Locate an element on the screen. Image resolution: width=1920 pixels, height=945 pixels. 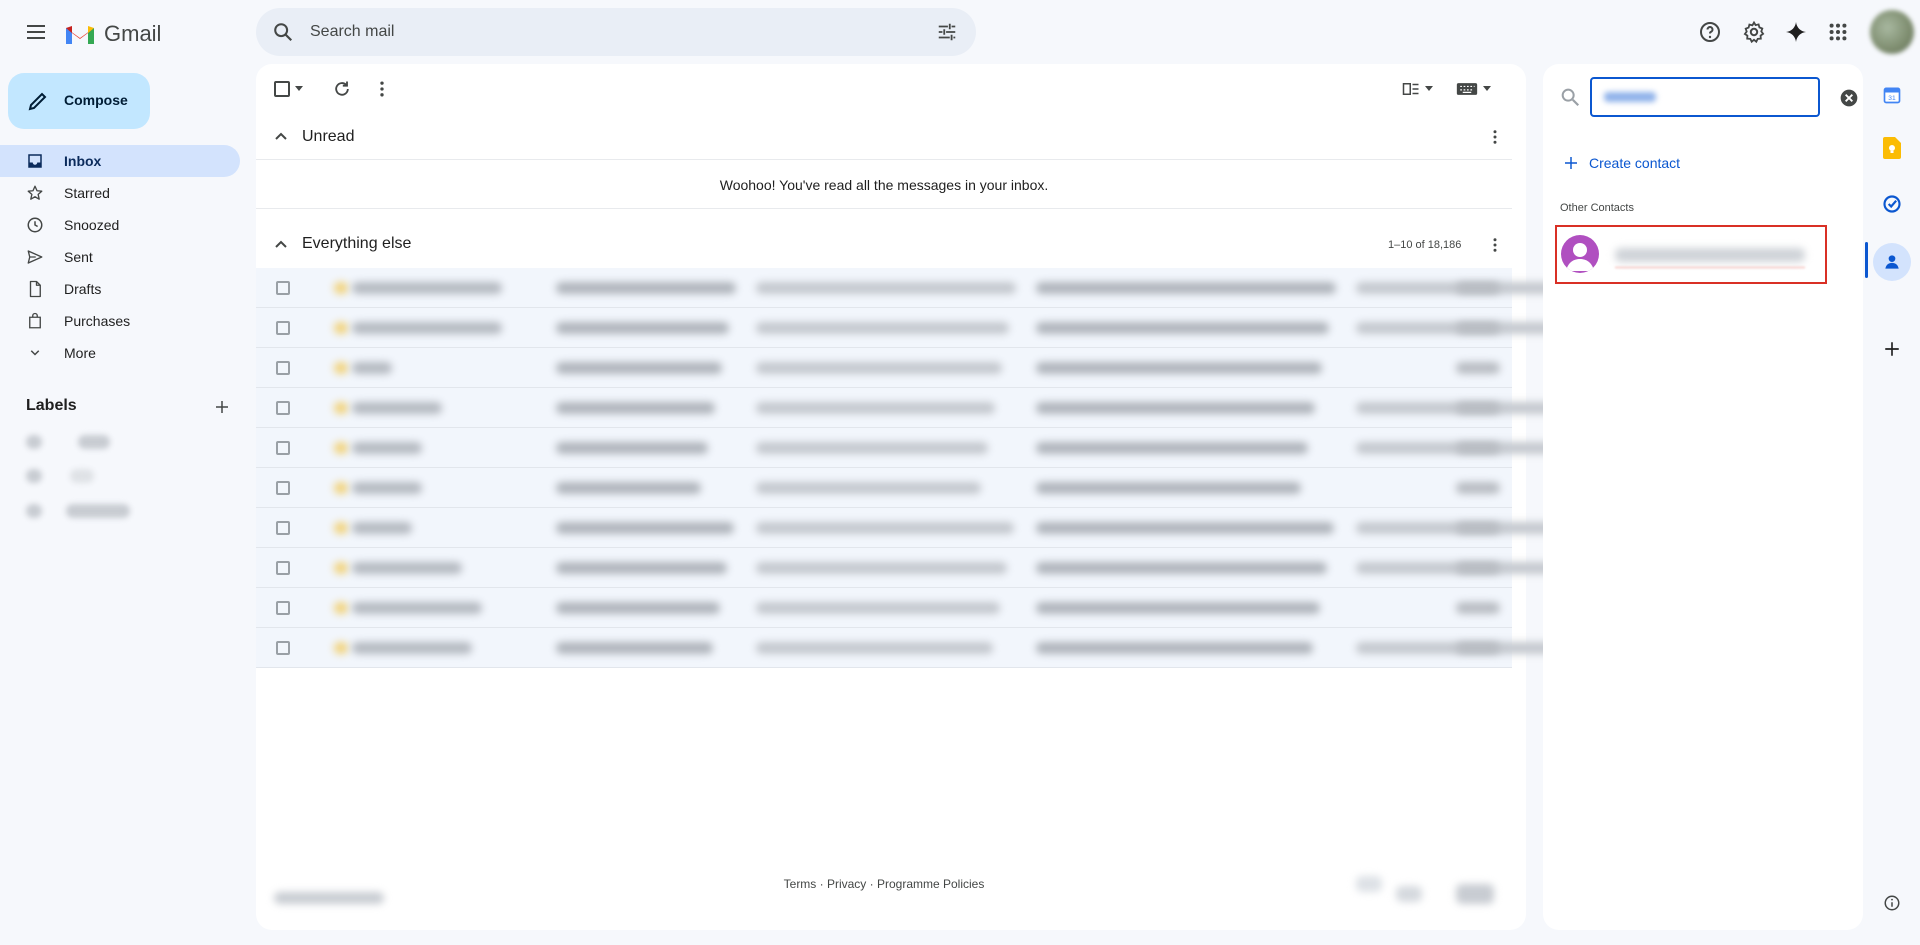
sidebar-item-purchases: Purchases is located at coordinates (120, 321).